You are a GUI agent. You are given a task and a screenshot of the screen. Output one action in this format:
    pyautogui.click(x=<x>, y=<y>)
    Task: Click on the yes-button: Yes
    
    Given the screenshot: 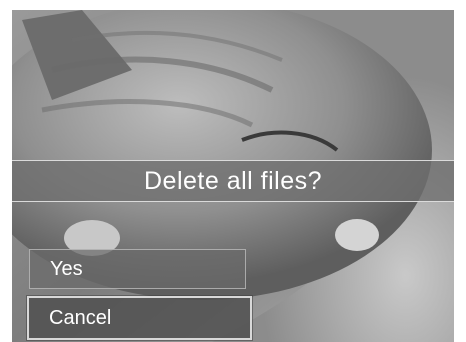 What is the action you would take?
    pyautogui.click(x=137, y=269)
    